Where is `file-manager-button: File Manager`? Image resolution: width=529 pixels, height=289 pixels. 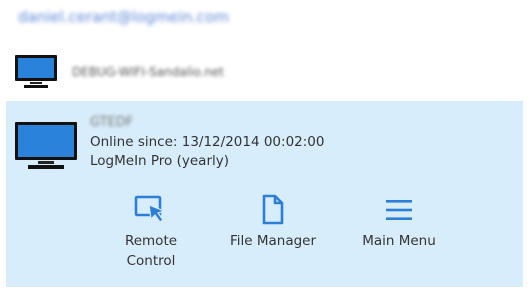
file-manager-button: File Manager is located at coordinates (273, 222).